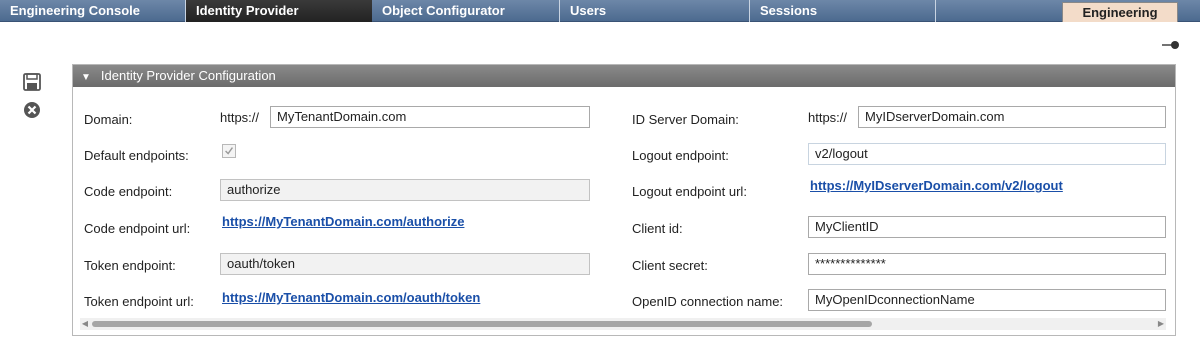 This screenshot has width=1200, height=348. Describe the element at coordinates (670, 265) in the screenshot. I see `client-secret-label: Client secret:` at that location.